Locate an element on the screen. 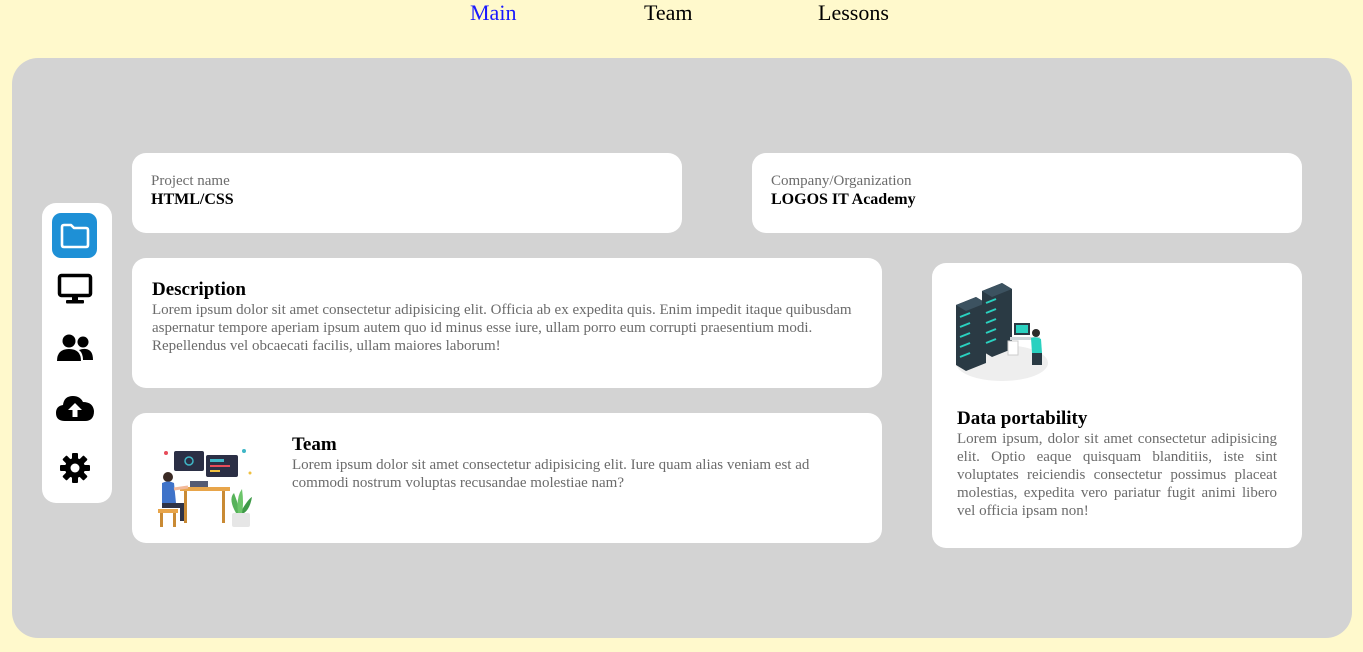 The image size is (1363, 652). project-name-card: Project name HTML/CSS is located at coordinates (407, 193).